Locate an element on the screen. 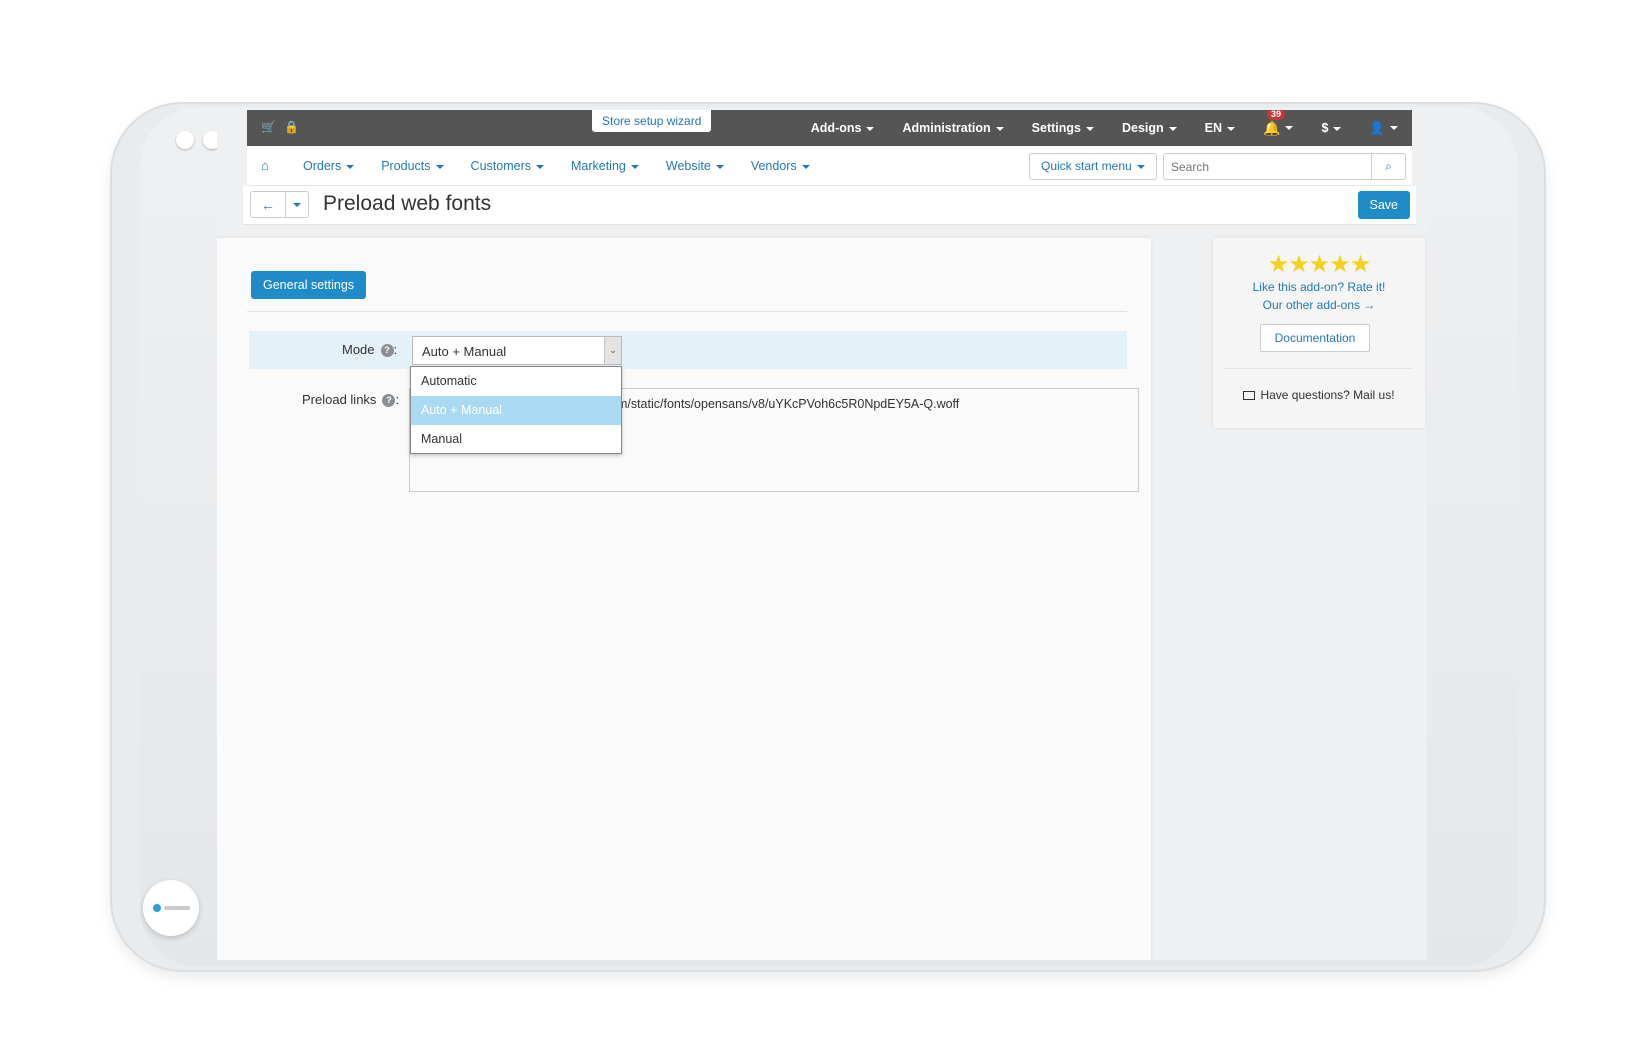 The height and width of the screenshot is (1050, 1650). preload-links-label: Preload links?: is located at coordinates (351, 400).